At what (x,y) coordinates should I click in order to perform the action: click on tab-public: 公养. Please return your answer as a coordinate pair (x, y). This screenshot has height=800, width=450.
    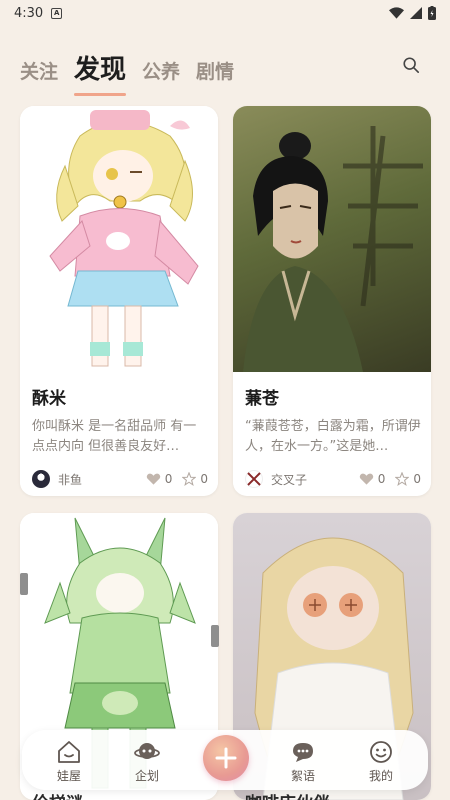
    Looking at the image, I should click on (161, 73).